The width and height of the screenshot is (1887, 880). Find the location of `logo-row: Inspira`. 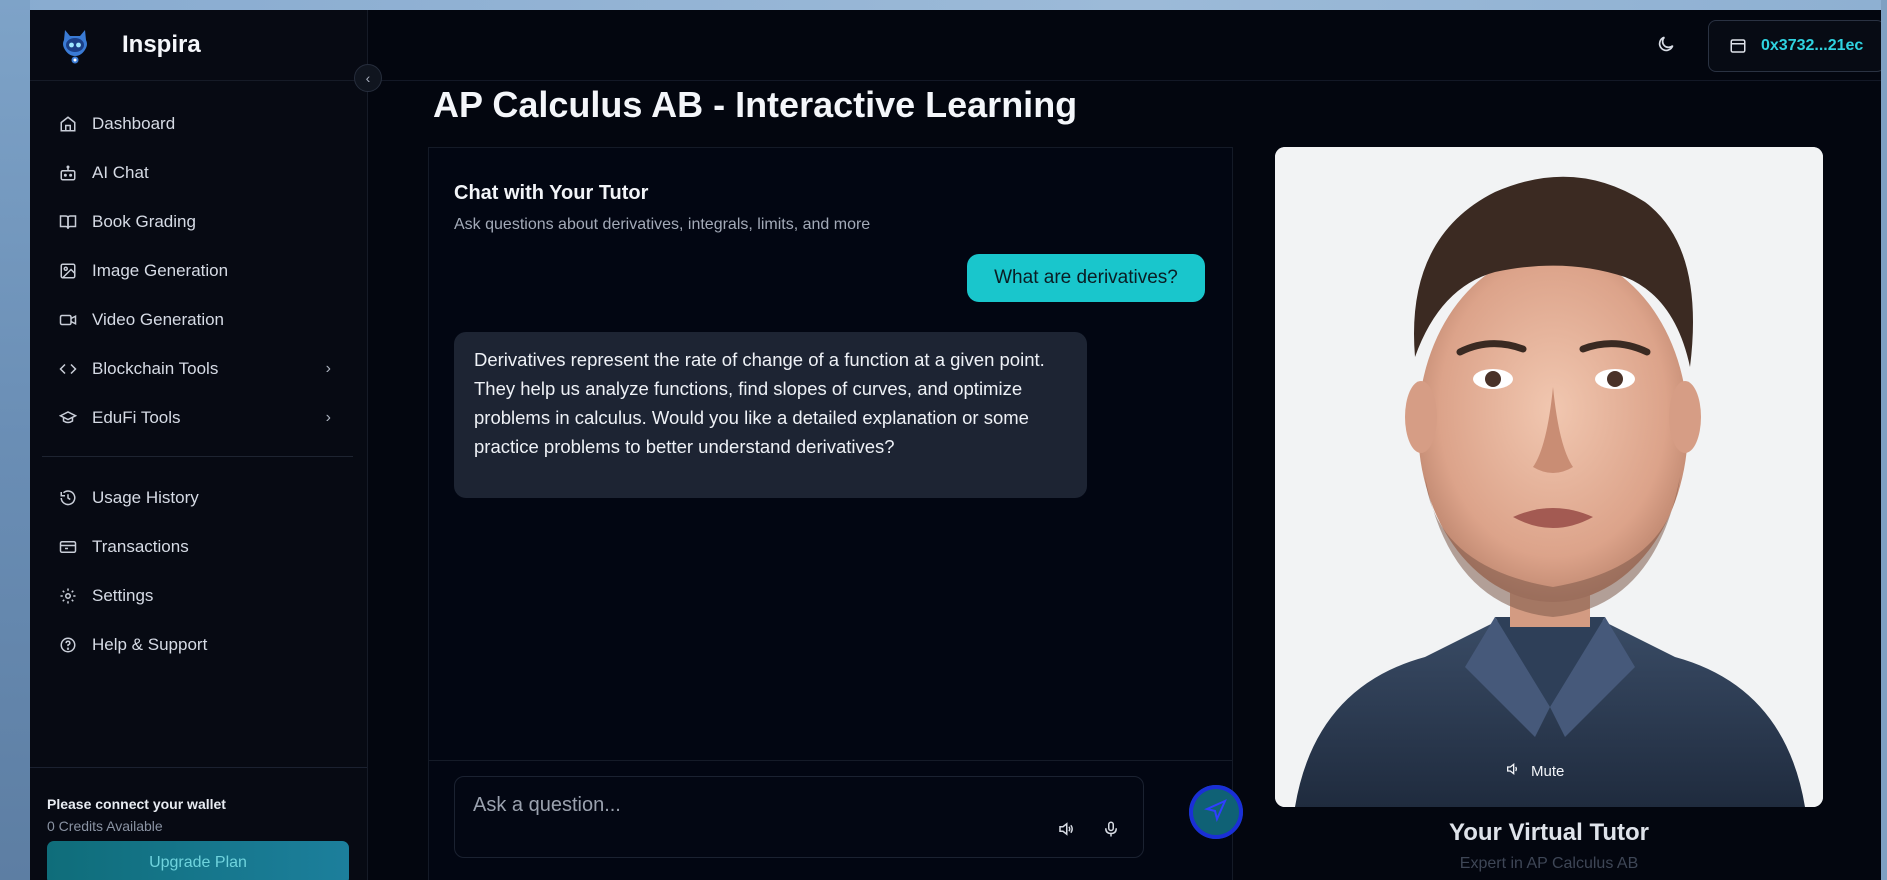

logo-row: Inspira is located at coordinates (198, 45).